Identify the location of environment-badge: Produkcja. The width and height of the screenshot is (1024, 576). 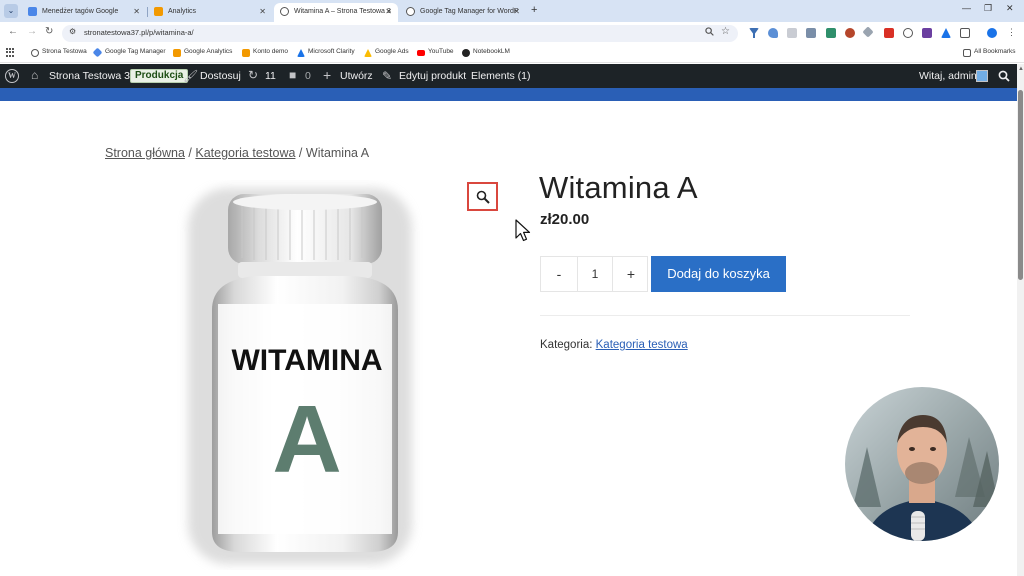
(159, 76).